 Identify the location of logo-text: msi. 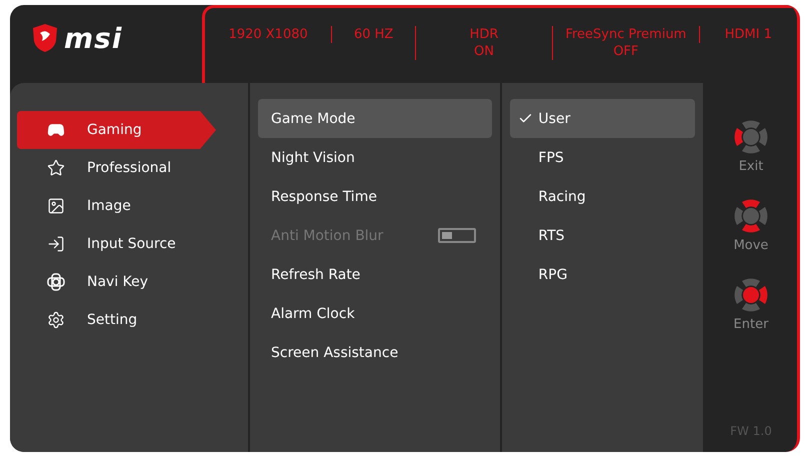
(93, 38).